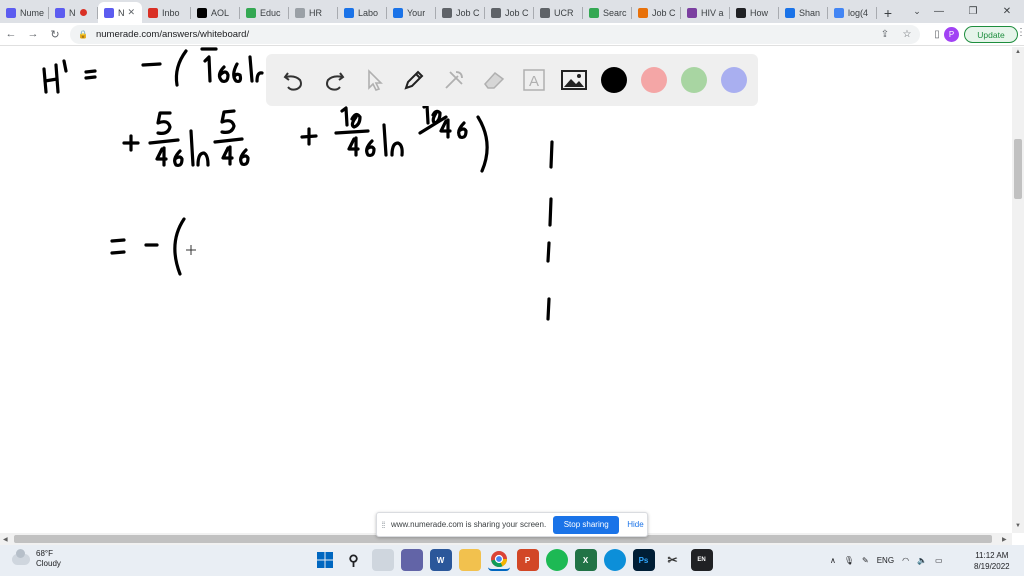 This screenshot has height=576, width=1024. Describe the element at coordinates (48, 563) in the screenshot. I see `weather-desc: Cloudy` at that location.